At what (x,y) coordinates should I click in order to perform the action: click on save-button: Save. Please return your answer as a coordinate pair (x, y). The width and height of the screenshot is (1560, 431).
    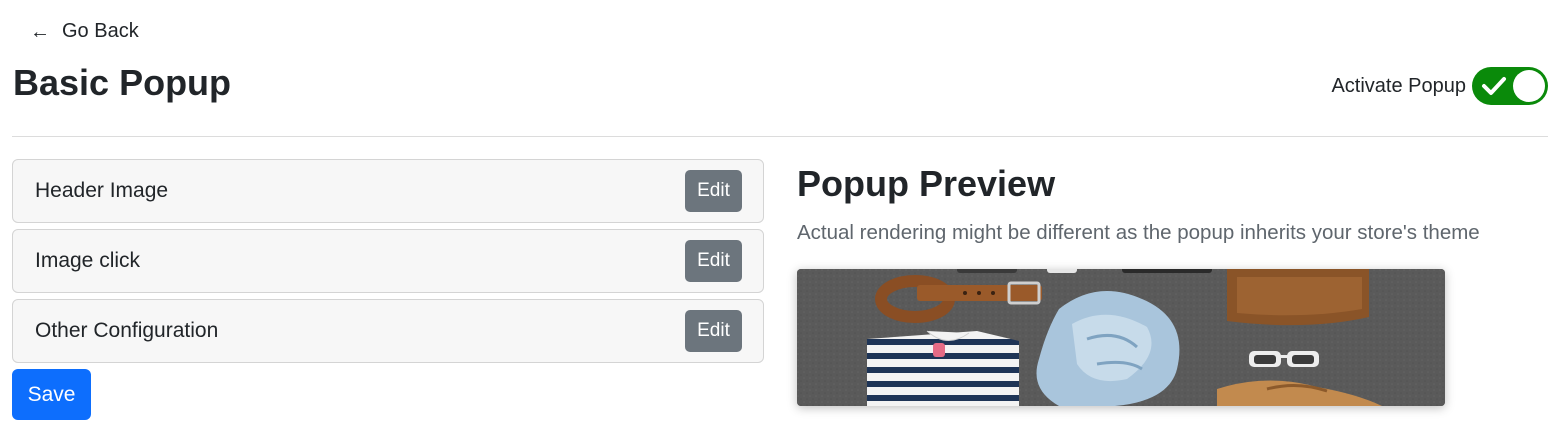
    Looking at the image, I should click on (51, 394).